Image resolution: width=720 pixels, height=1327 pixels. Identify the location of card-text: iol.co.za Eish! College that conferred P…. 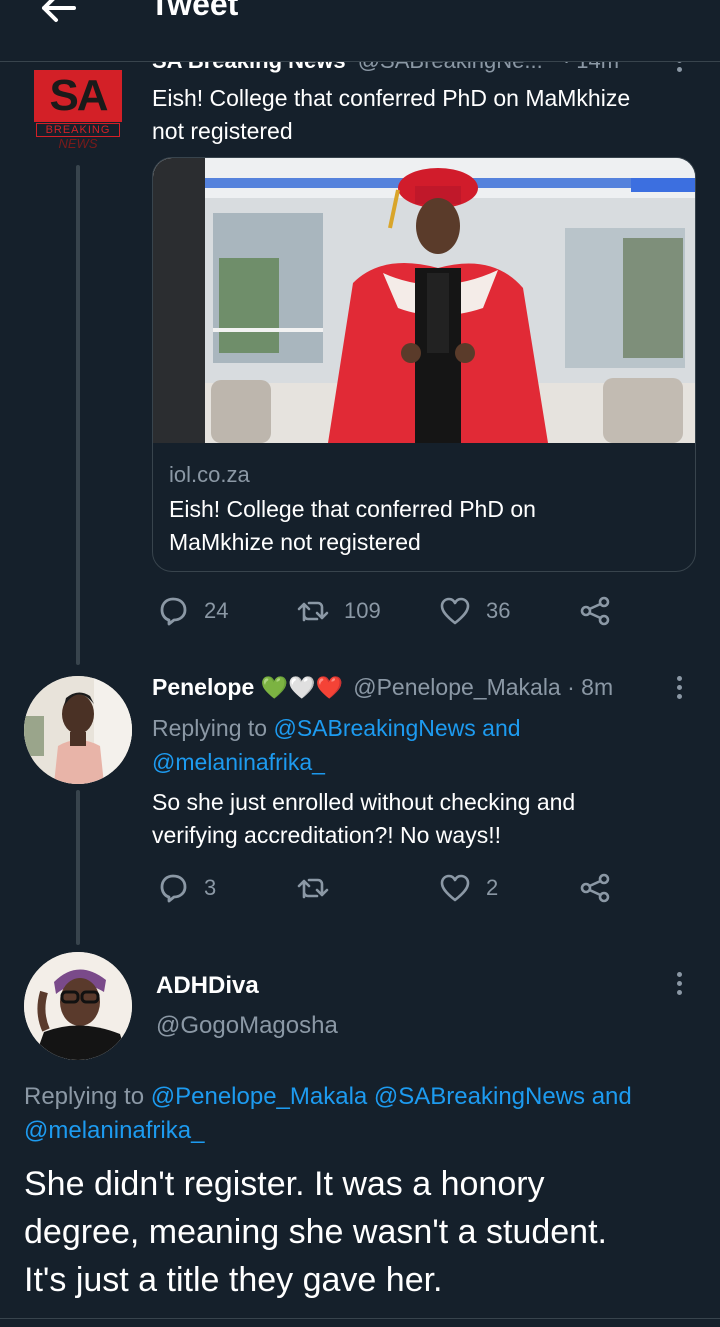
(424, 509).